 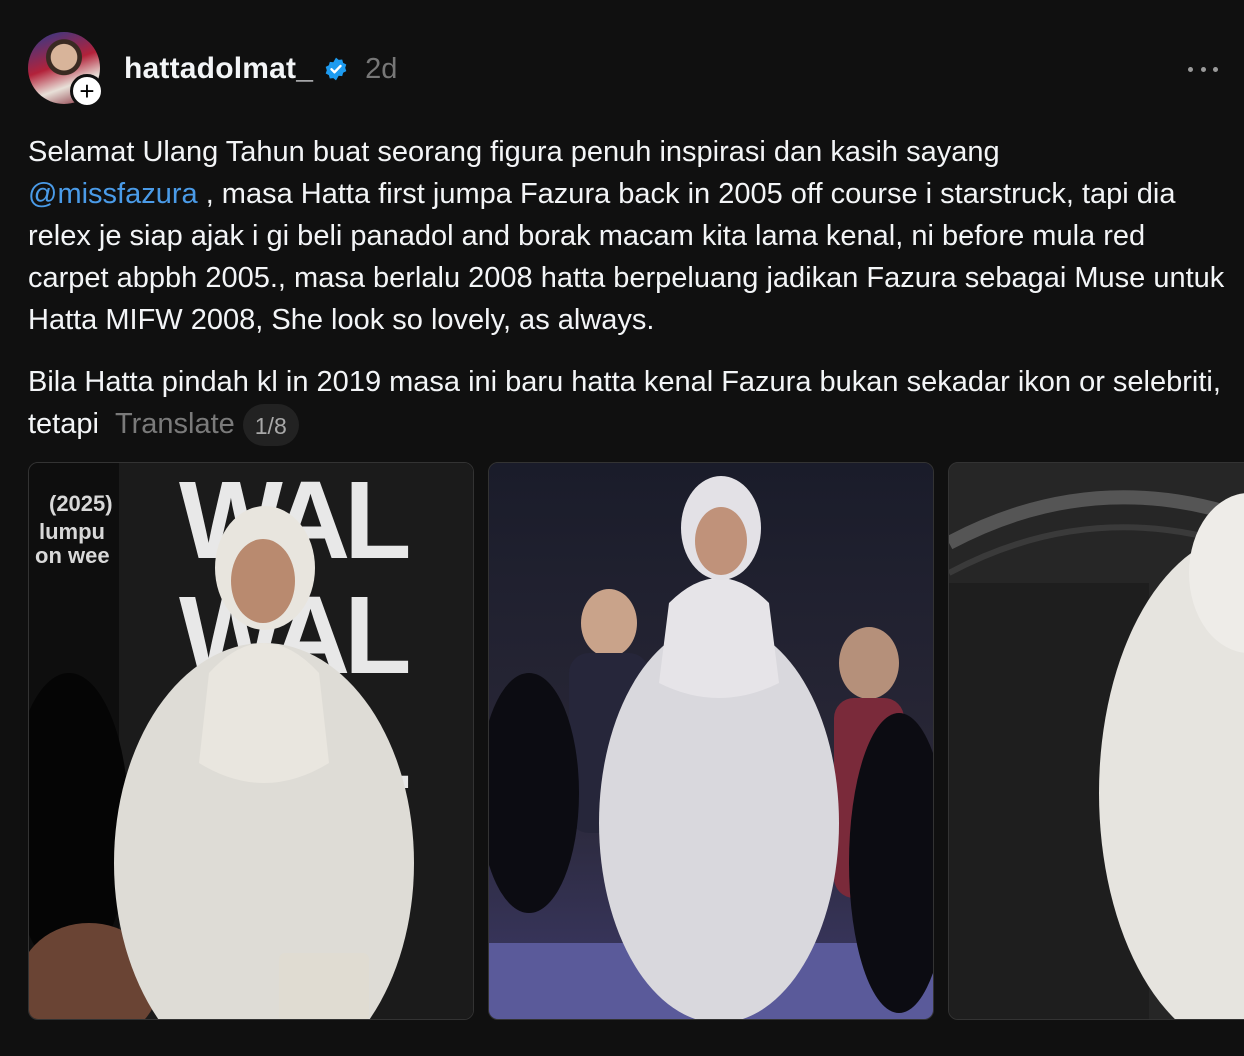 I want to click on photo-overlay-text: (2025), so click(x=81, y=503).